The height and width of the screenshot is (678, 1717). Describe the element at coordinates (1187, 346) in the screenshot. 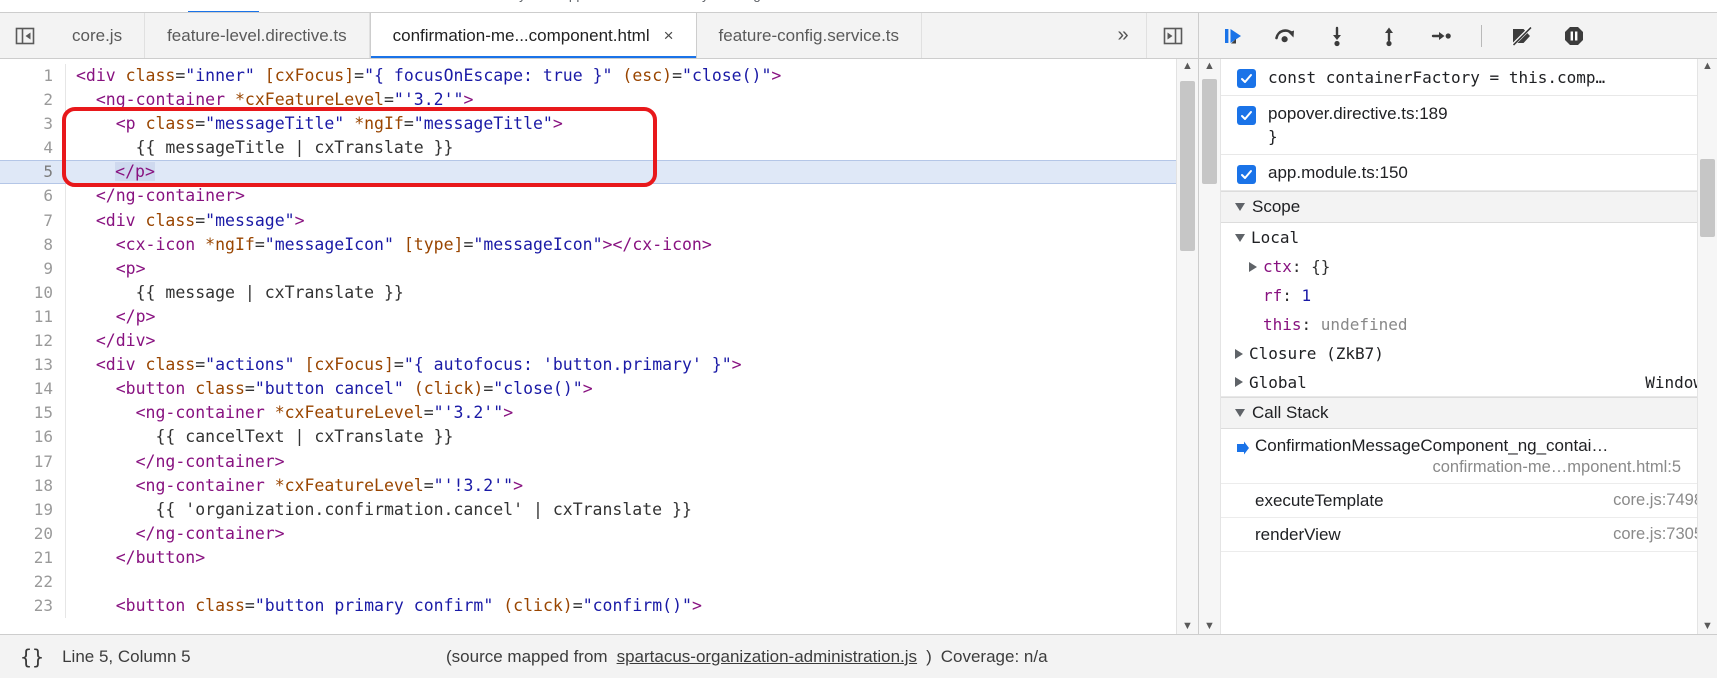

I see `editor-scrollbar: ▲ ▼` at that location.